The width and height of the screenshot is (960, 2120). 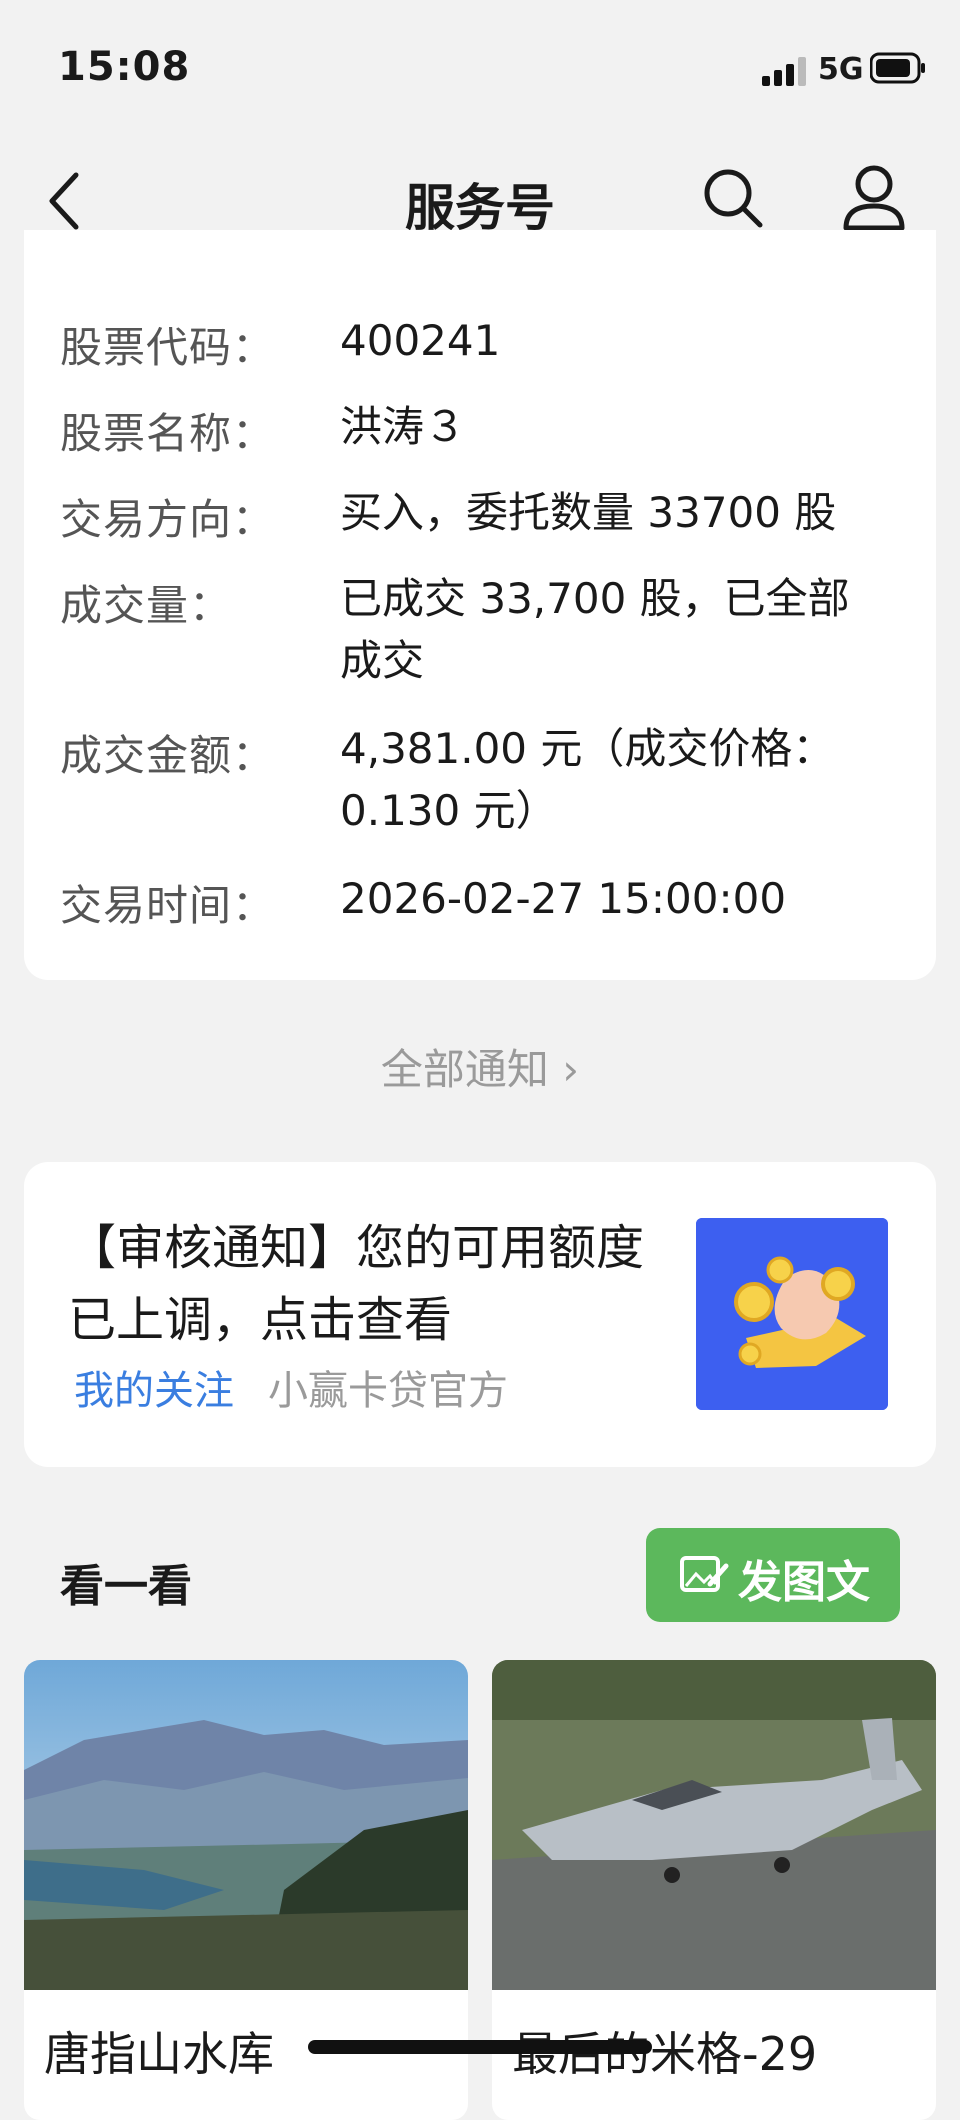 I want to click on field-label: 成交金额：, so click(x=168, y=755).